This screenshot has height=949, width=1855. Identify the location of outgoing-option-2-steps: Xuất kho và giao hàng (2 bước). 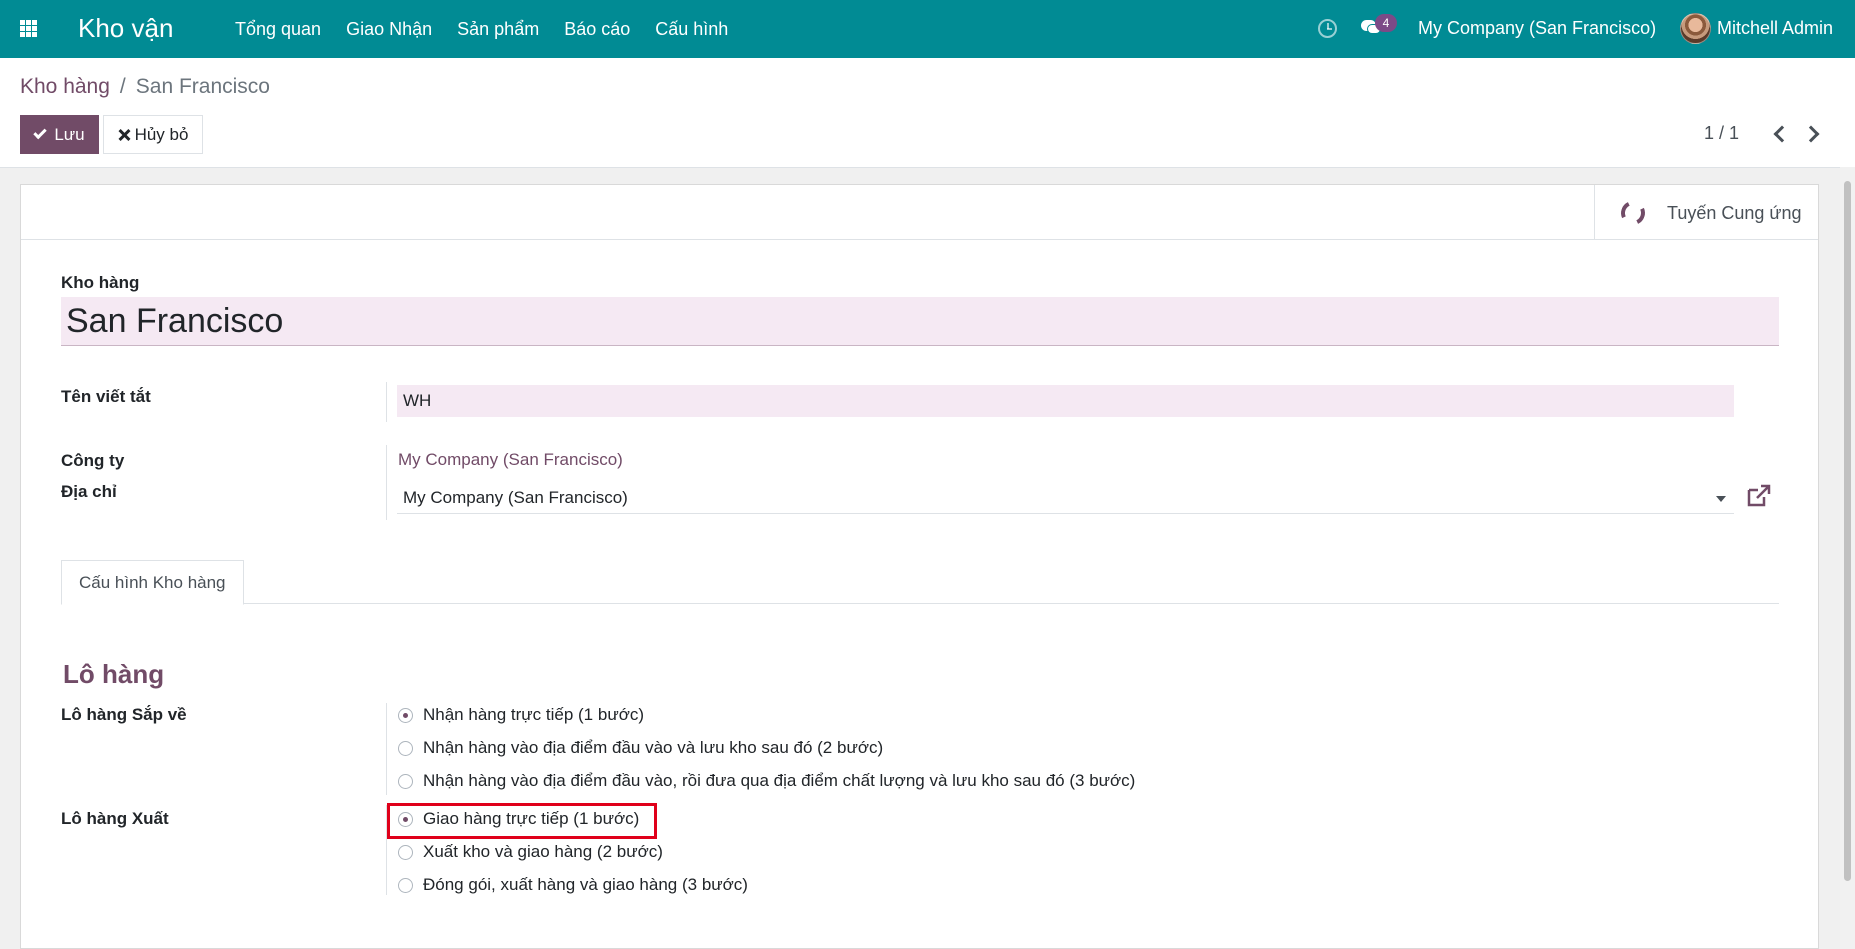
(530, 852).